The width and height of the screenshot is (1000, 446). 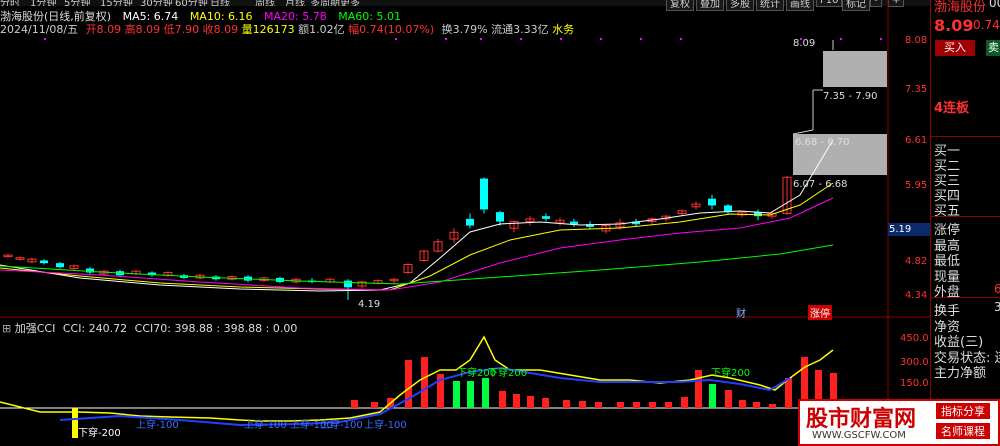 What do you see at coordinates (741, 312) in the screenshot?
I see `cai-tag: 财` at bounding box center [741, 312].